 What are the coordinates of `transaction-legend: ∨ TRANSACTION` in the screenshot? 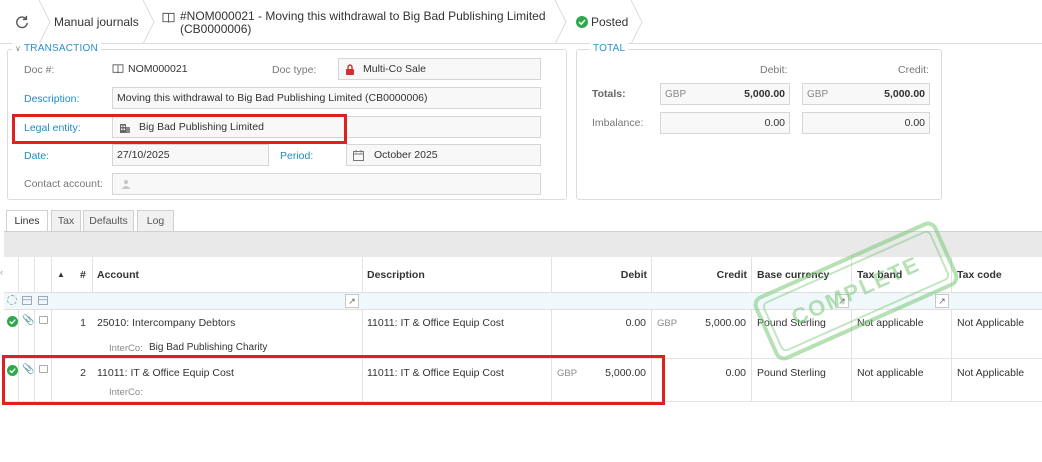 It's located at (56, 48).